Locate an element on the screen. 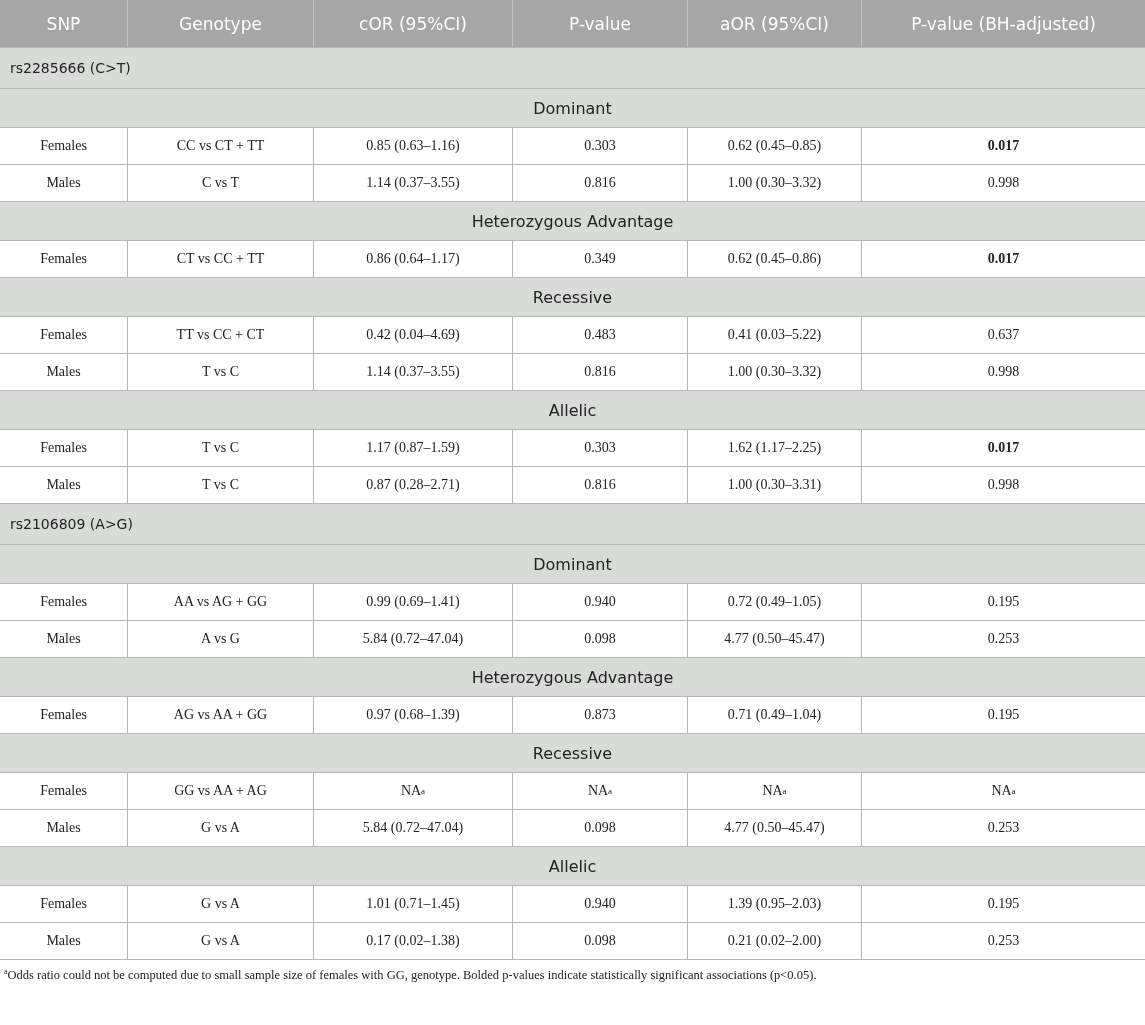  table-cell: T vs C is located at coordinates (220, 447).